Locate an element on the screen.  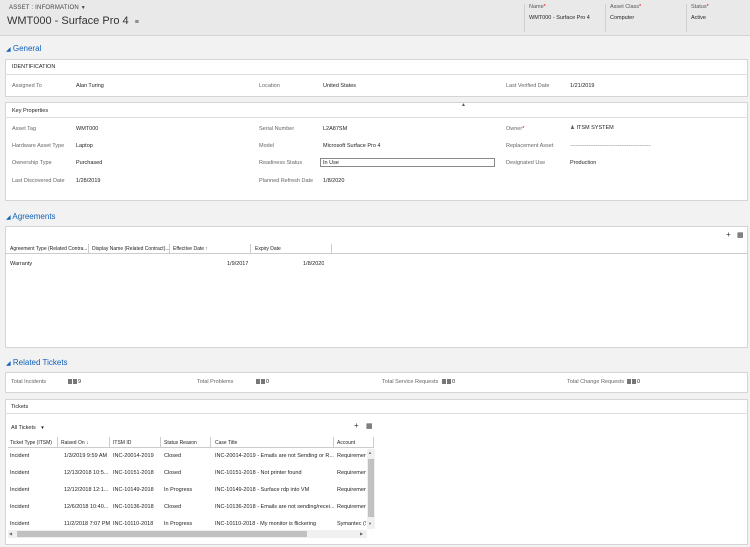
total-service-requests-label: Total Service Requests is located at coordinates (410, 382).